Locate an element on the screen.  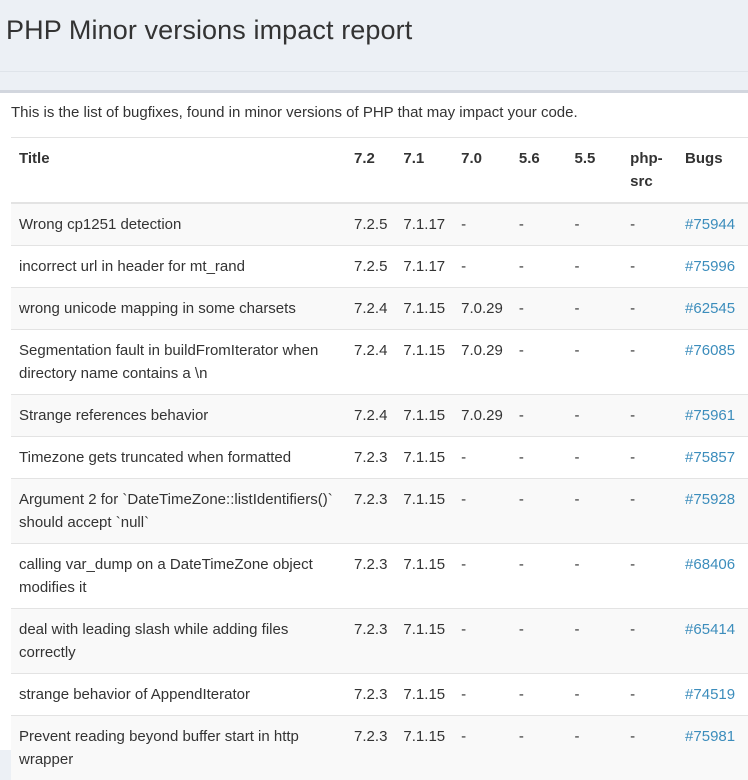
bug-link: #75944 is located at coordinates (710, 224).